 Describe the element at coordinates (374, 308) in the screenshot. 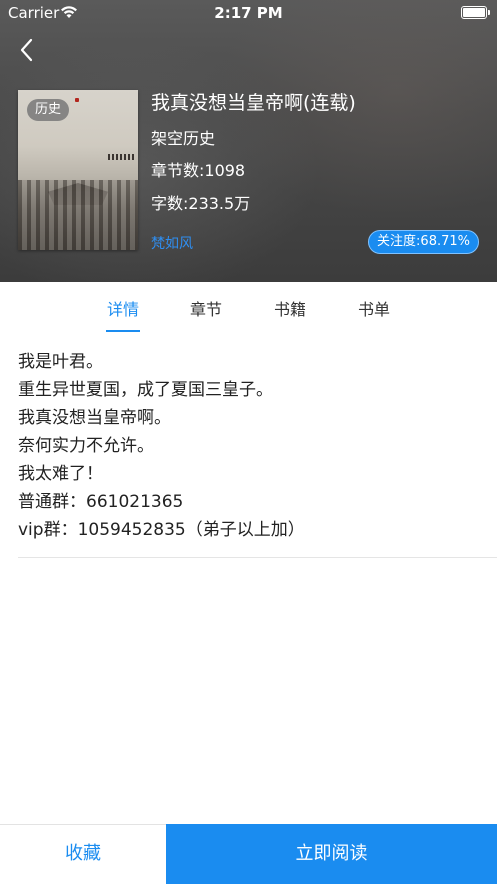

I see `tab-booklists: 书单` at that location.